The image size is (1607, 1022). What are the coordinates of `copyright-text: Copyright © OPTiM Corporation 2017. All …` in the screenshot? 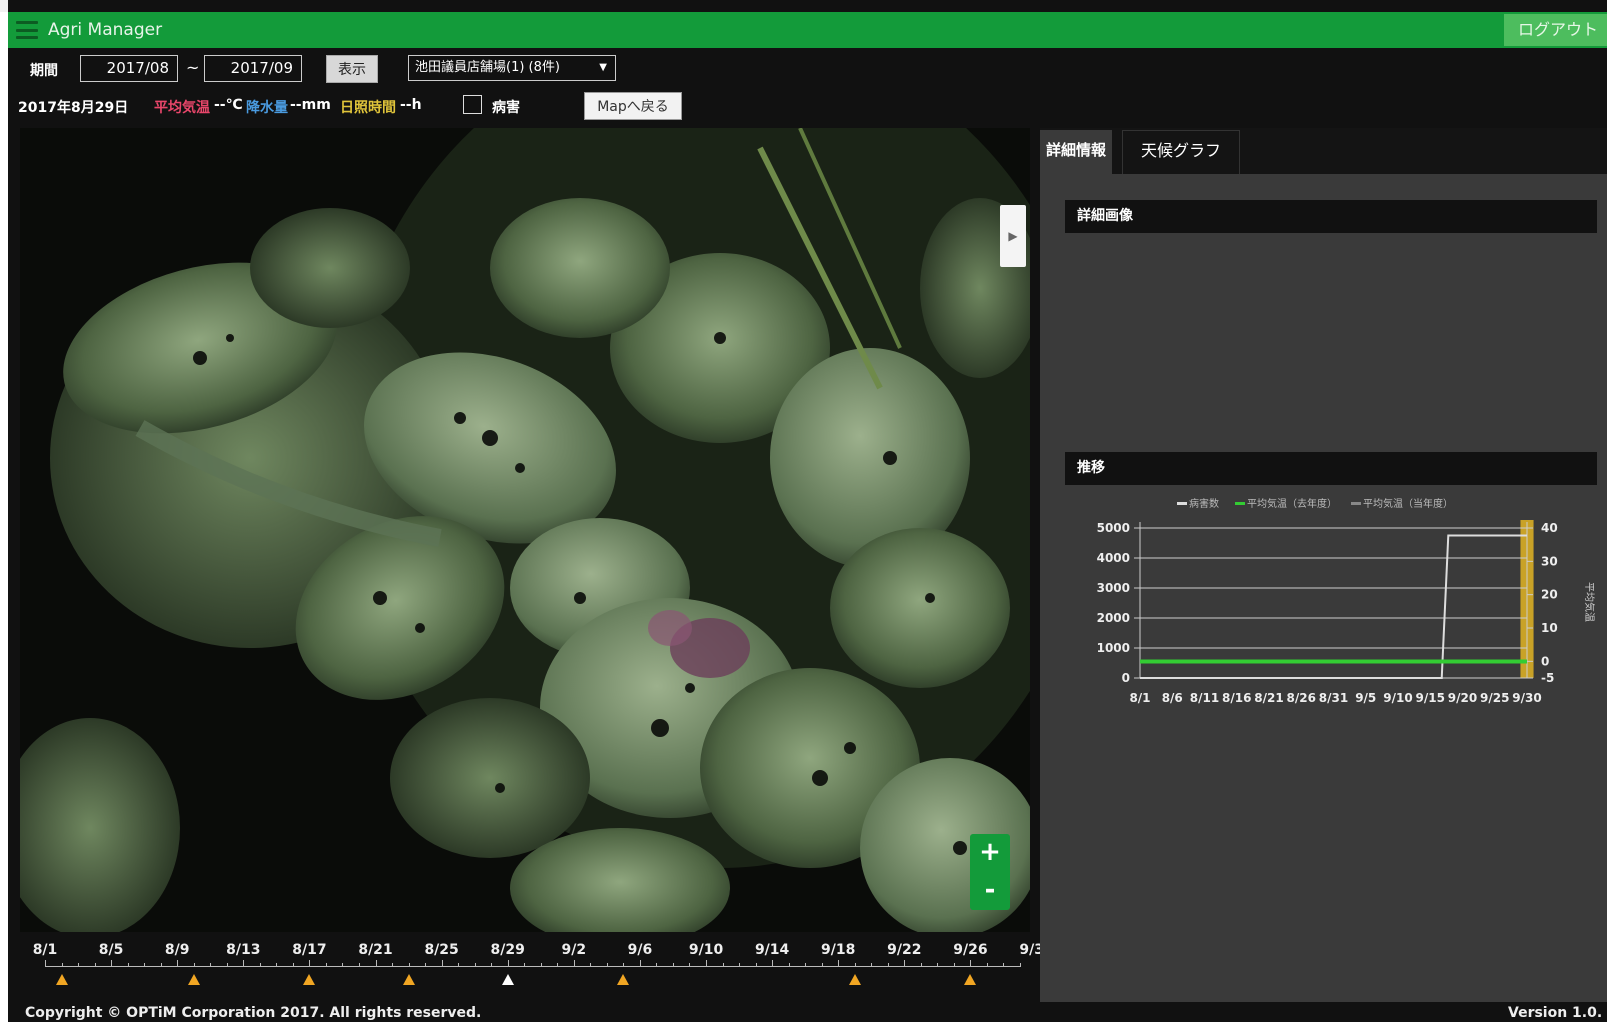 It's located at (253, 1013).